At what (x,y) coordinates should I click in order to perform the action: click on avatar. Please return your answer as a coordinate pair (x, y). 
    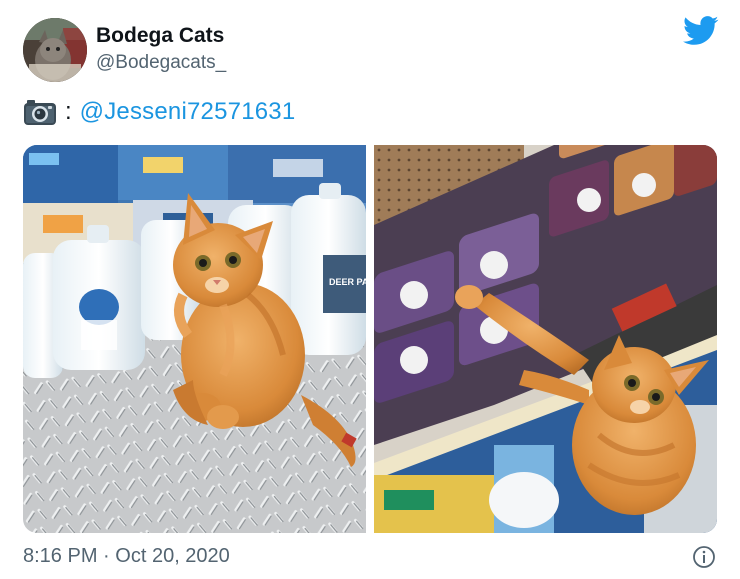
    Looking at the image, I should click on (55, 50).